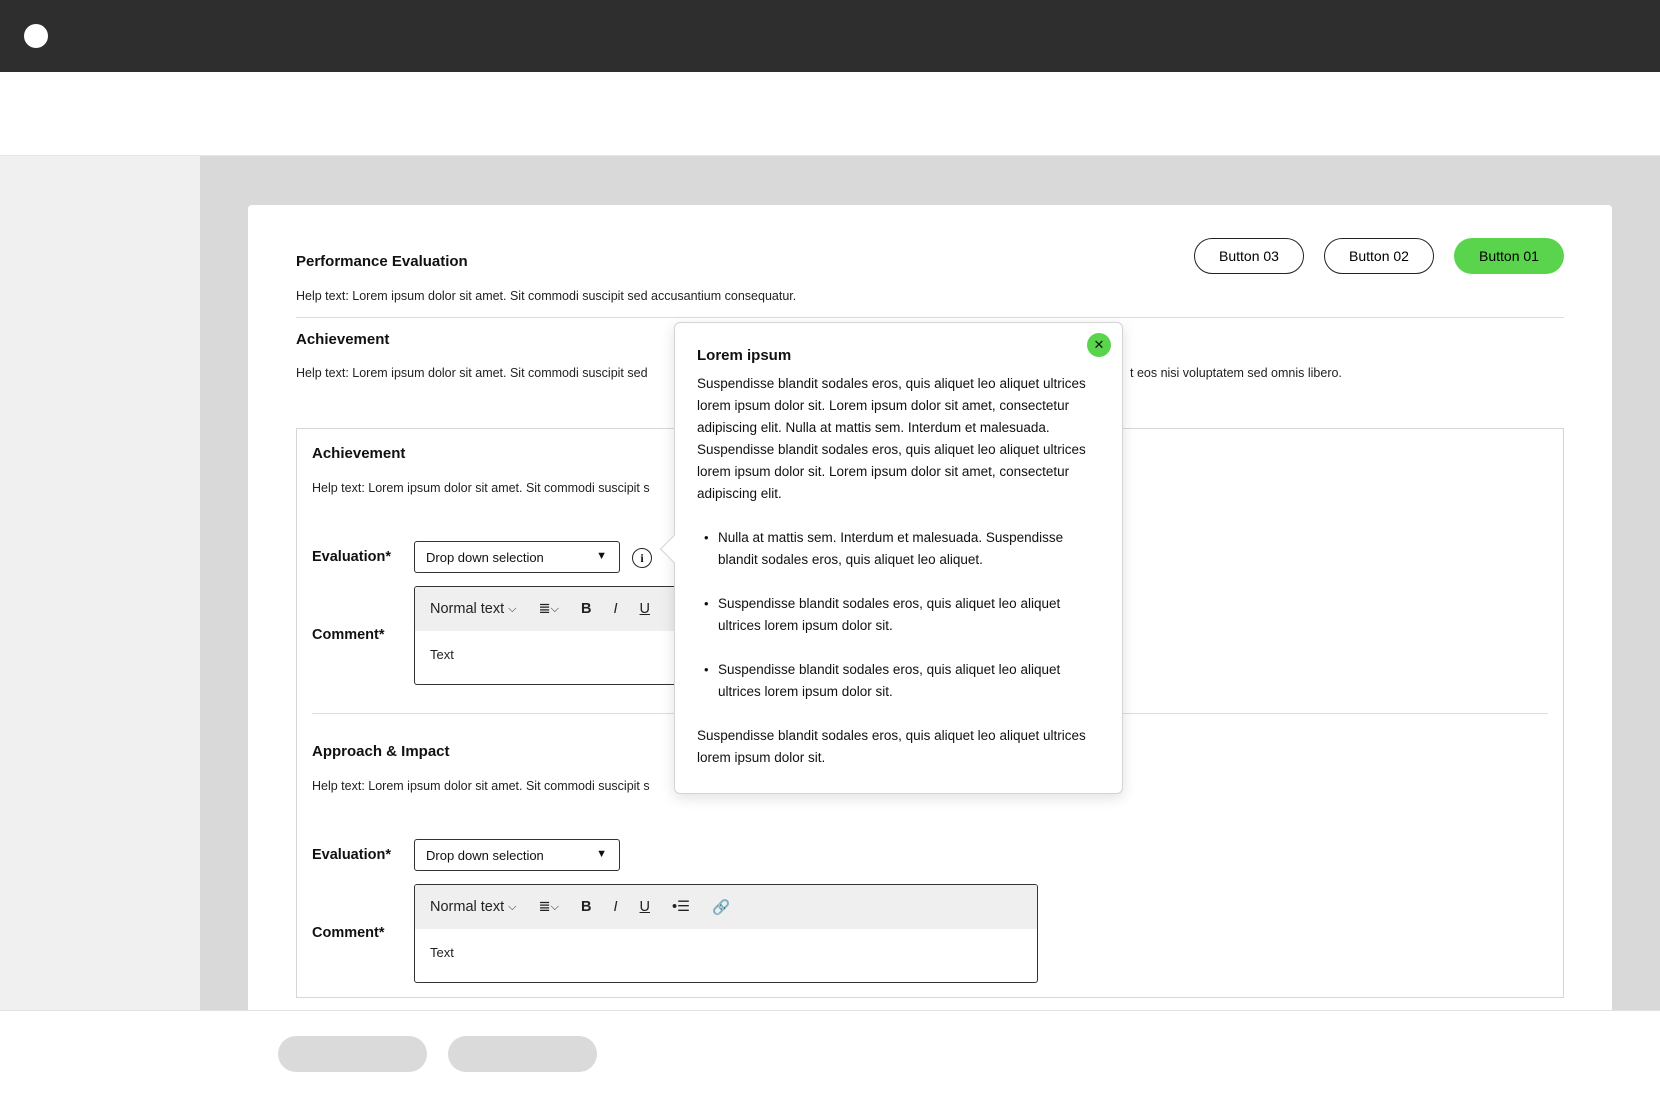 The image size is (1660, 1096). What do you see at coordinates (1379, 256) in the screenshot?
I see `button-02: Button 02` at bounding box center [1379, 256].